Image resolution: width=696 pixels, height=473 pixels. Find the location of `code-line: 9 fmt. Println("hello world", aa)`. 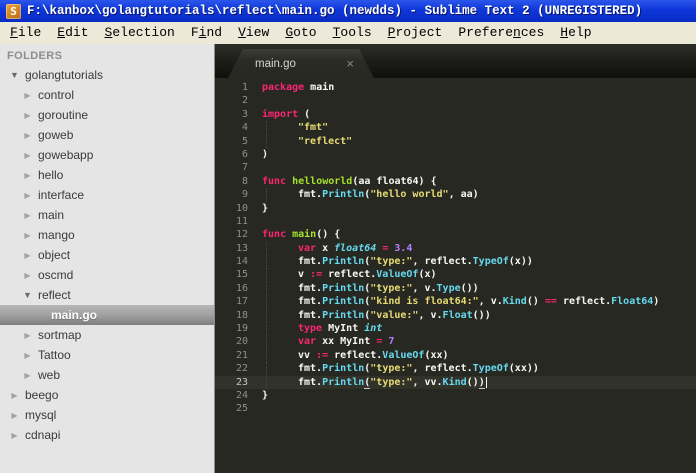

code-line: 9 fmt. Println("hello world", aa) is located at coordinates (455, 195).